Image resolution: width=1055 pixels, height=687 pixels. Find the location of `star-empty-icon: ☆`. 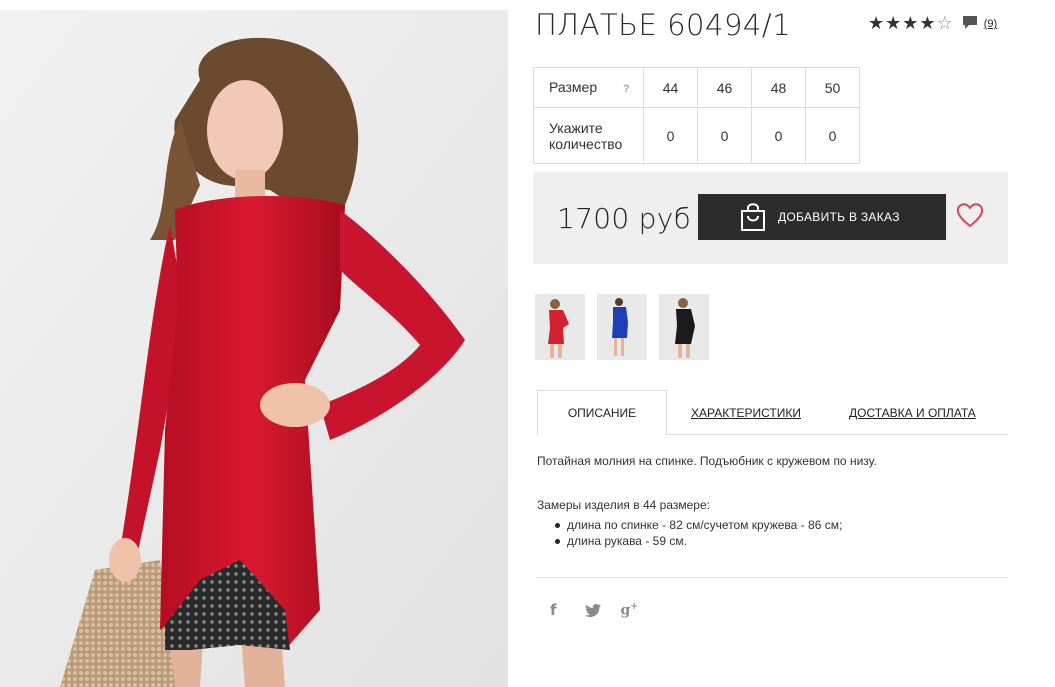

star-empty-icon: ☆ is located at coordinates (945, 24).